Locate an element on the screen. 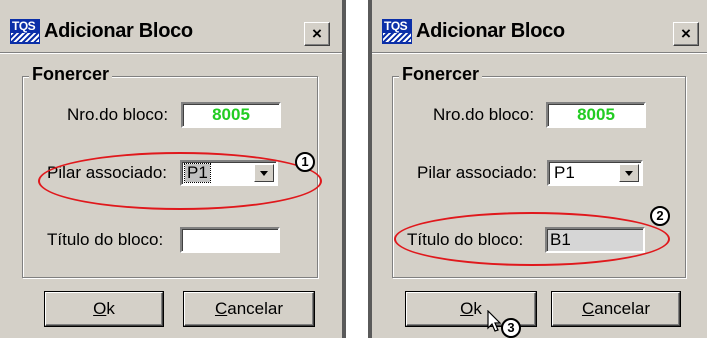 Image resolution: width=707 pixels, height=338 pixels. titulo-do-bloco-input is located at coordinates (230, 240).